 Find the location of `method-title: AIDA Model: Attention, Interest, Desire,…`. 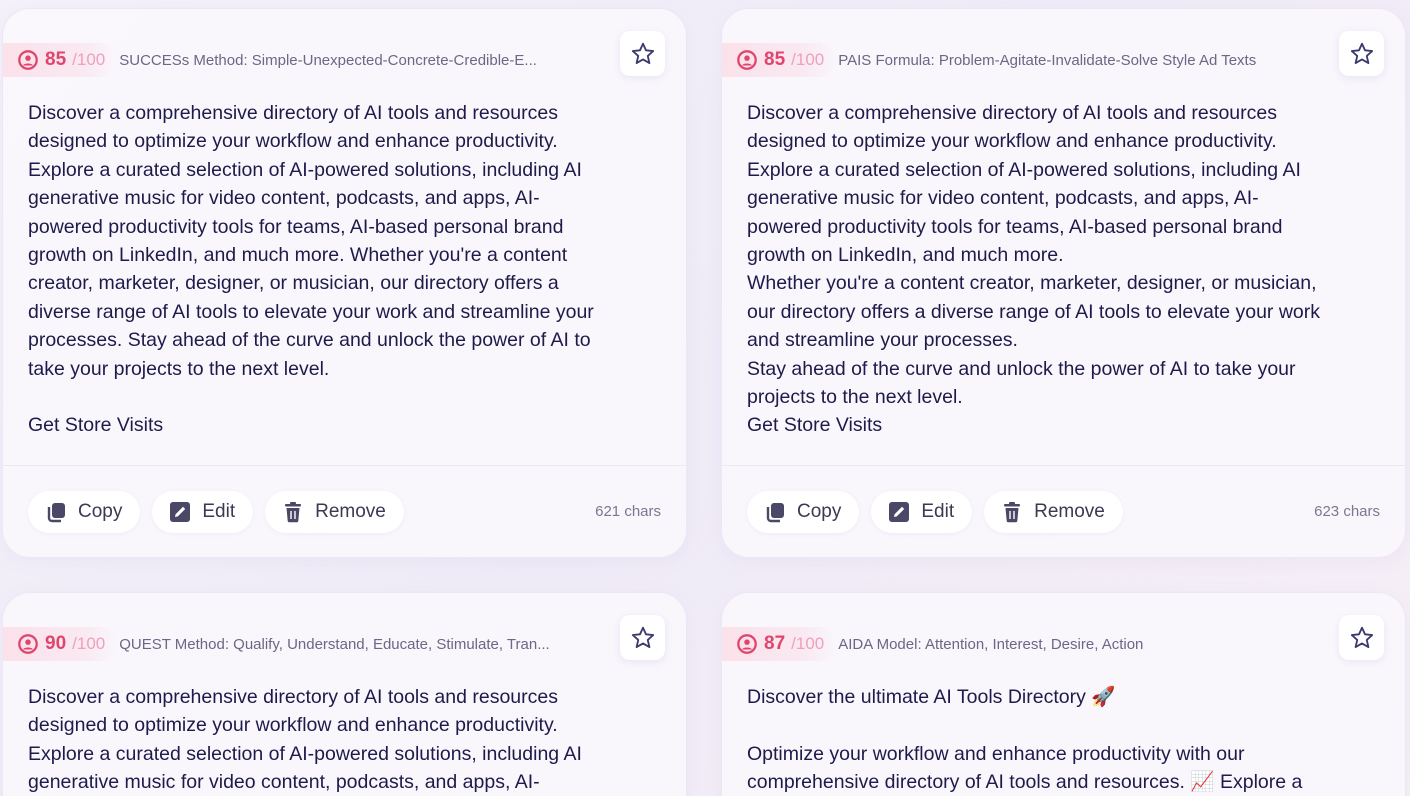

method-title: AIDA Model: Attention, Interest, Desire,… is located at coordinates (991, 644).